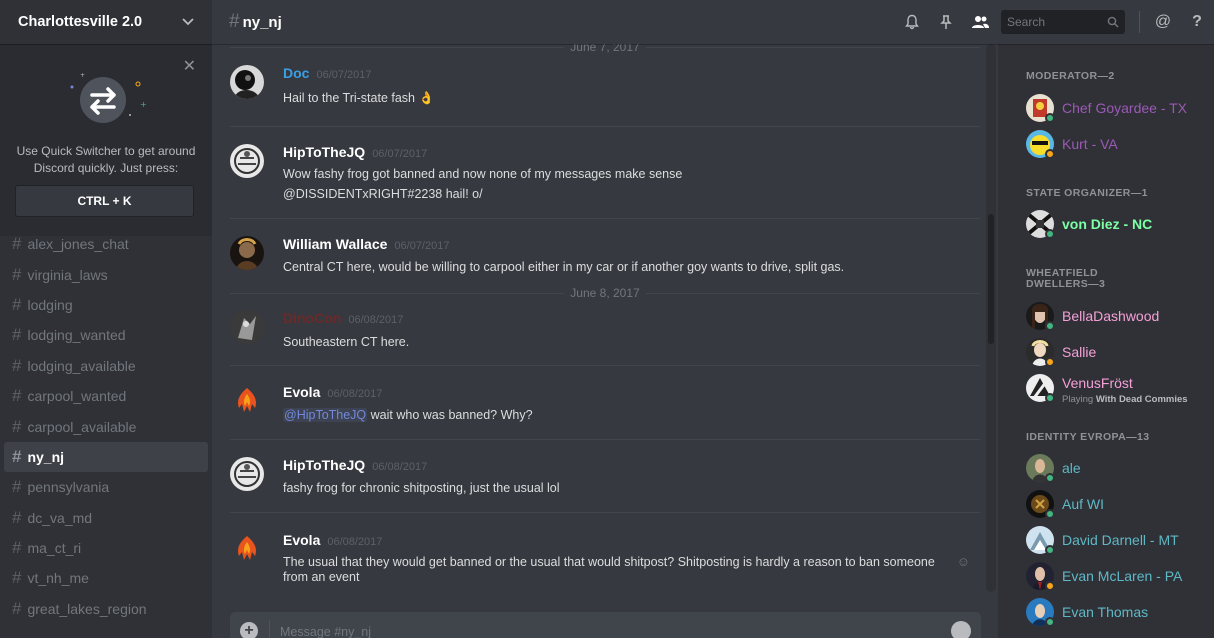  What do you see at coordinates (912, 22) in the screenshot?
I see `notification-bell-icon` at bounding box center [912, 22].